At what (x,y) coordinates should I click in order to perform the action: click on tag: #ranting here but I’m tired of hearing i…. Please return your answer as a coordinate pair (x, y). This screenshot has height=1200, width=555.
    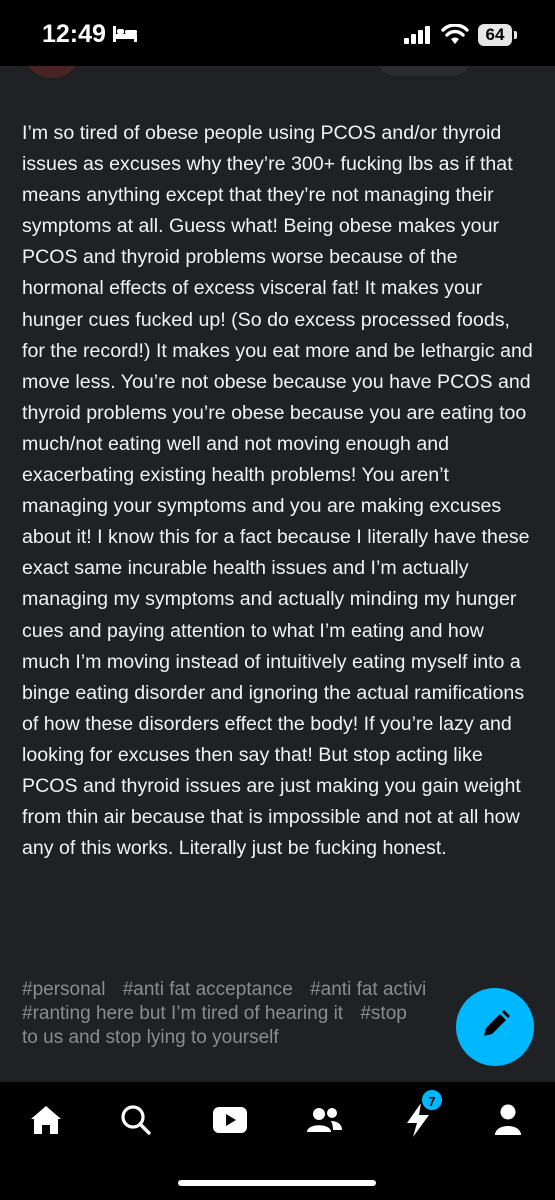
    Looking at the image, I should click on (182, 1013).